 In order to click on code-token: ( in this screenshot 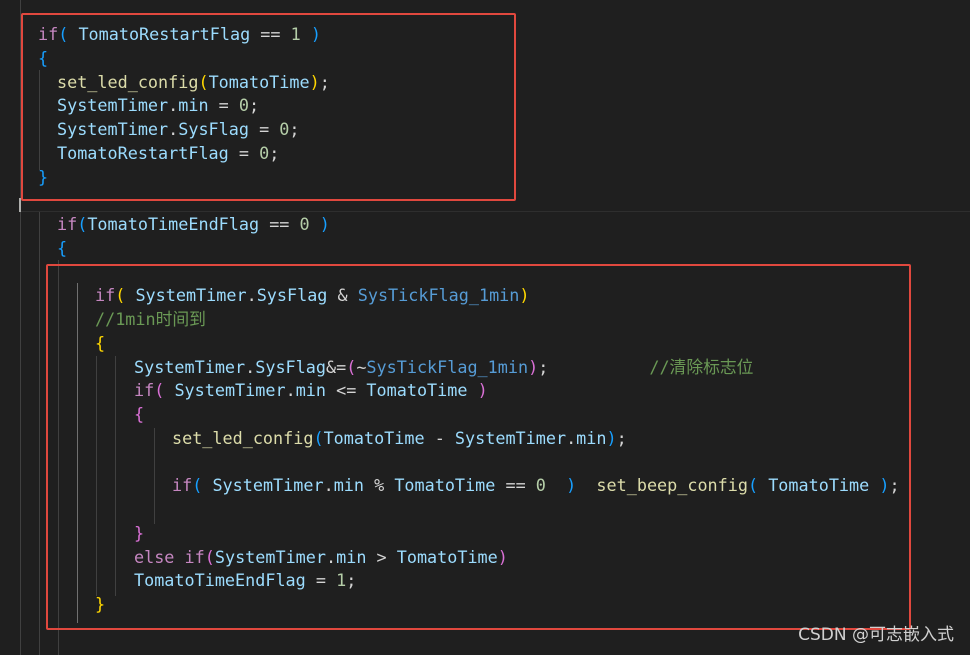, I will do `click(82, 224)`.